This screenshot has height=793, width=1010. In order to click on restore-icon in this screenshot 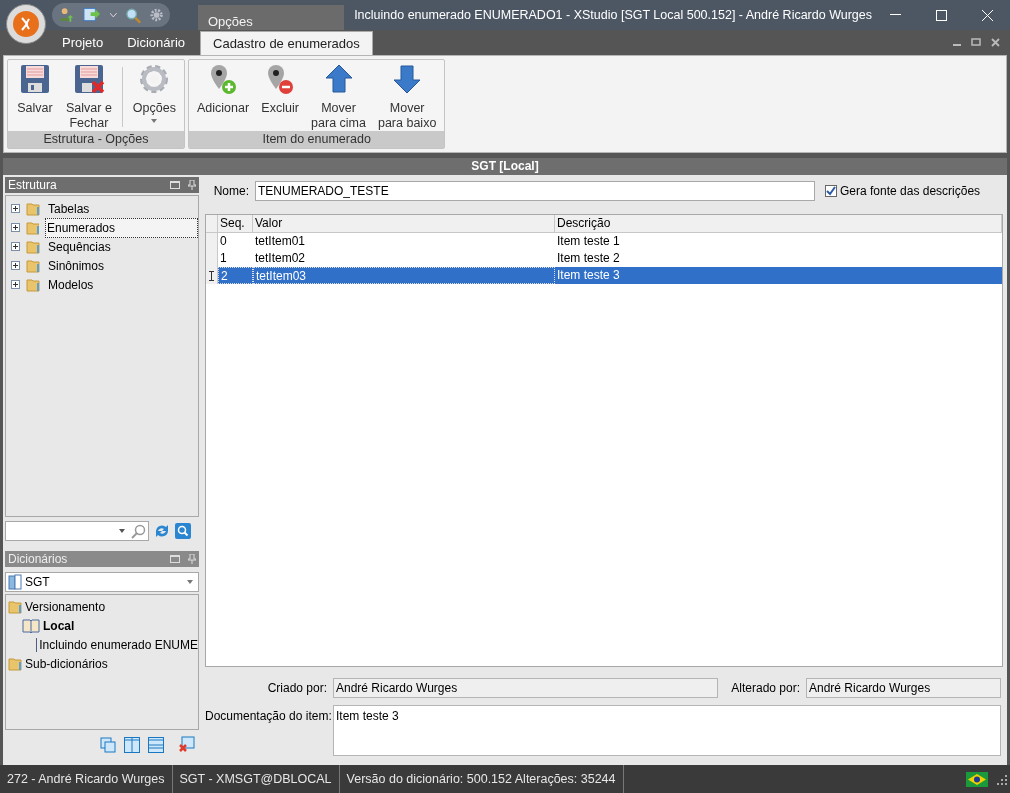, I will do `click(976, 42)`.